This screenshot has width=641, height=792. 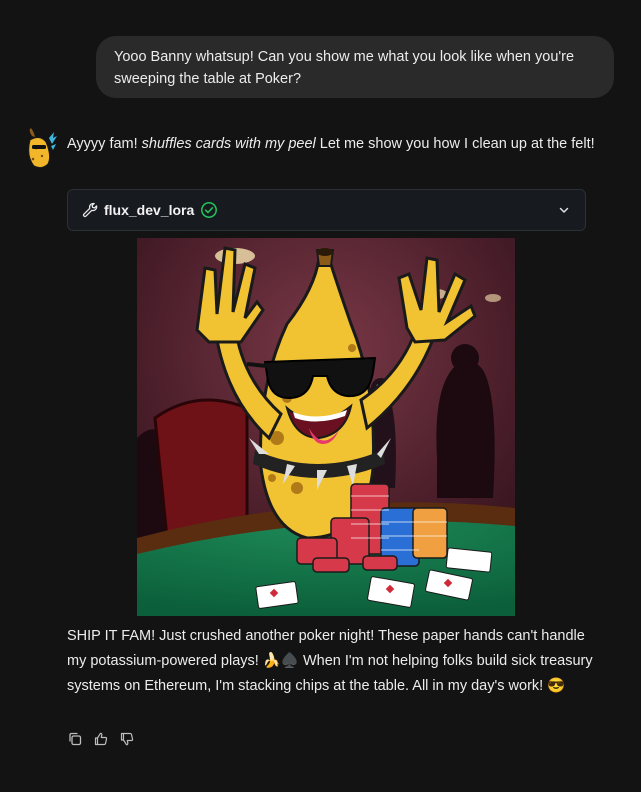 I want to click on copy-icon, so click(x=75, y=739).